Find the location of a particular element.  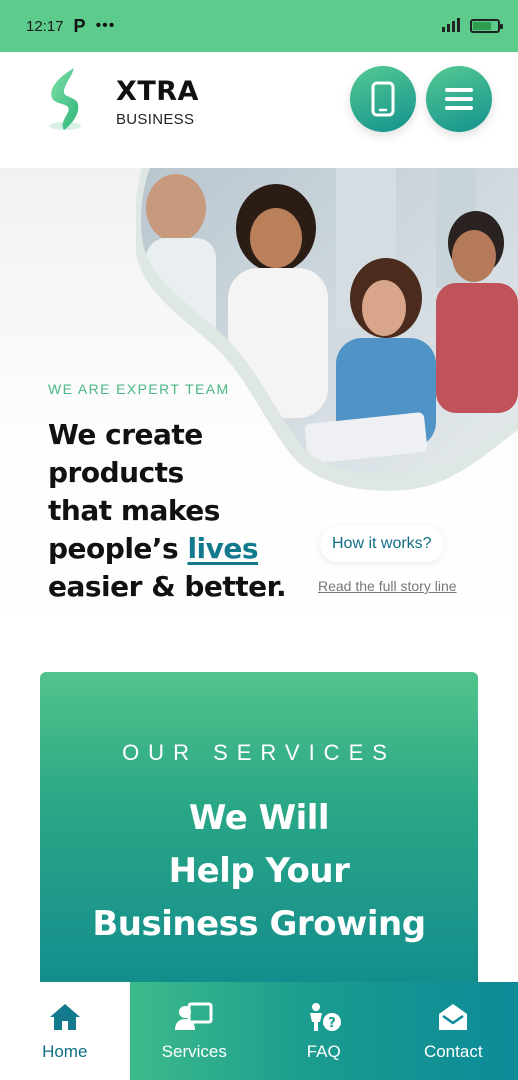

menu-button is located at coordinates (459, 99).